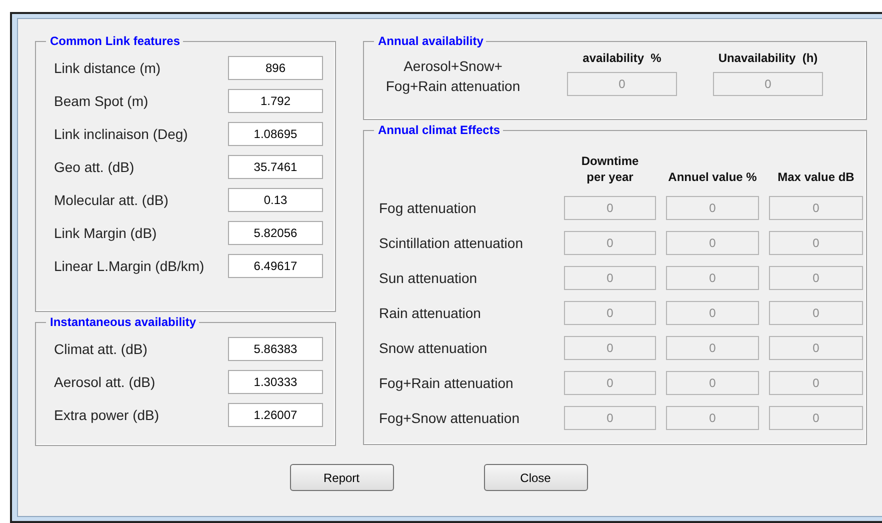 The width and height of the screenshot is (882, 523). What do you see at coordinates (449, 418) in the screenshot?
I see `row-label: Fog+Snow attenuation` at bounding box center [449, 418].